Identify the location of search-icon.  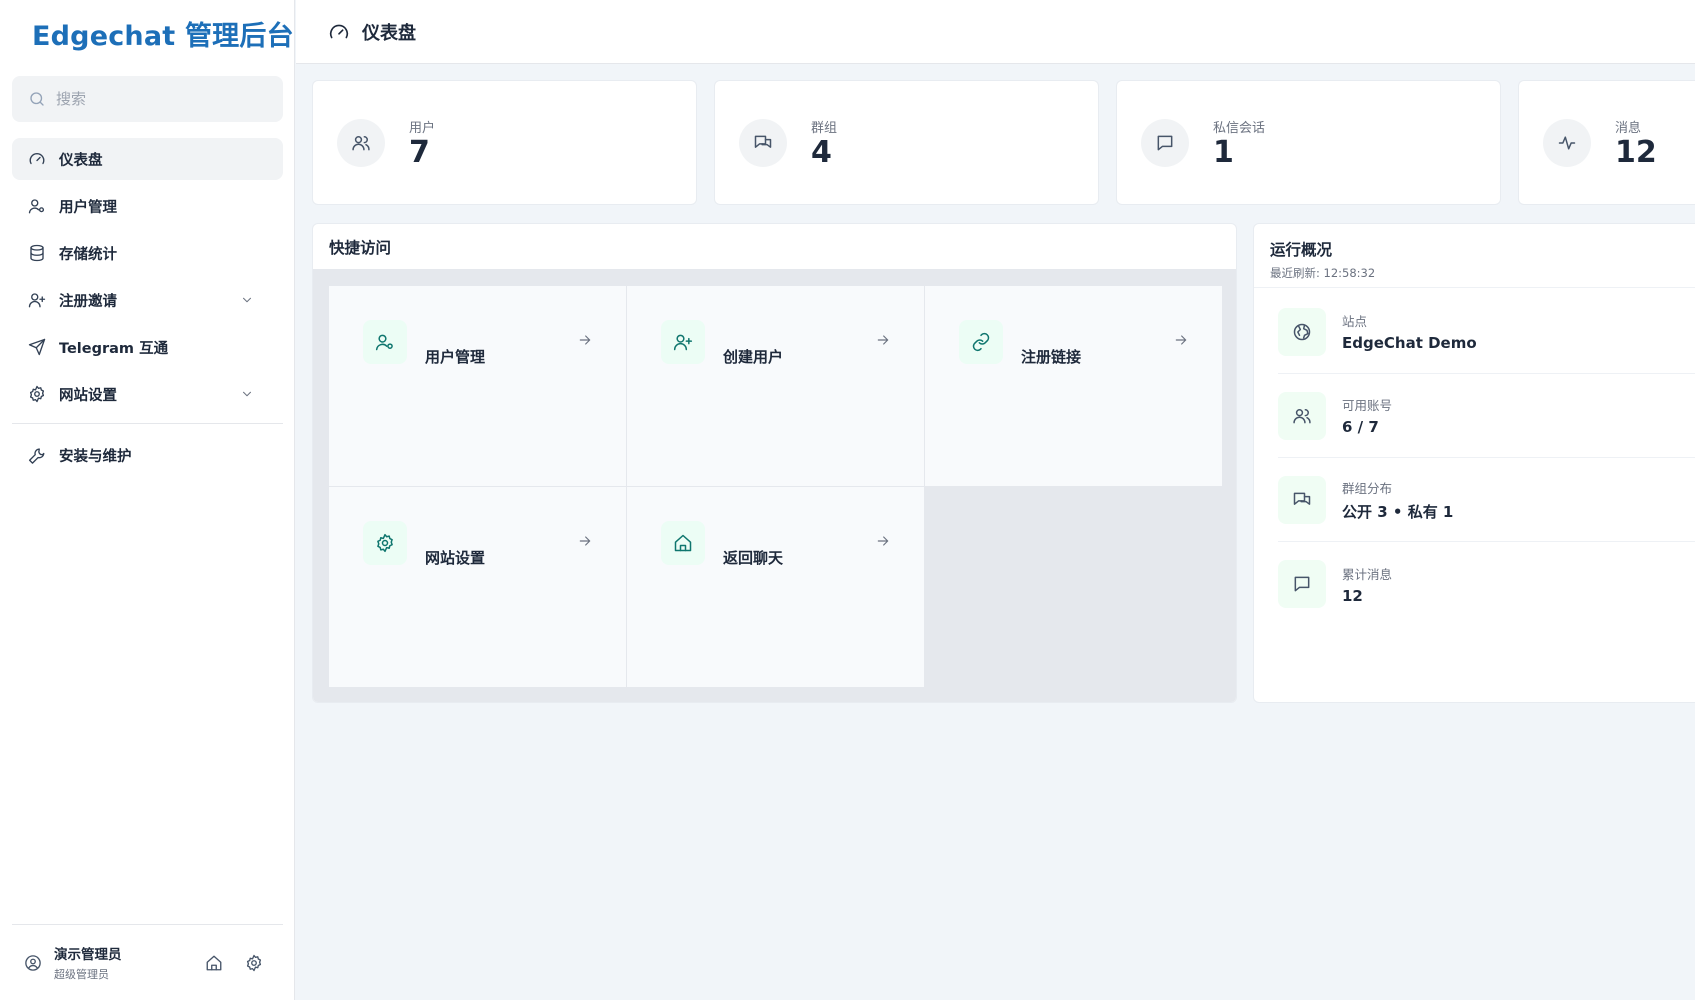
(37, 99).